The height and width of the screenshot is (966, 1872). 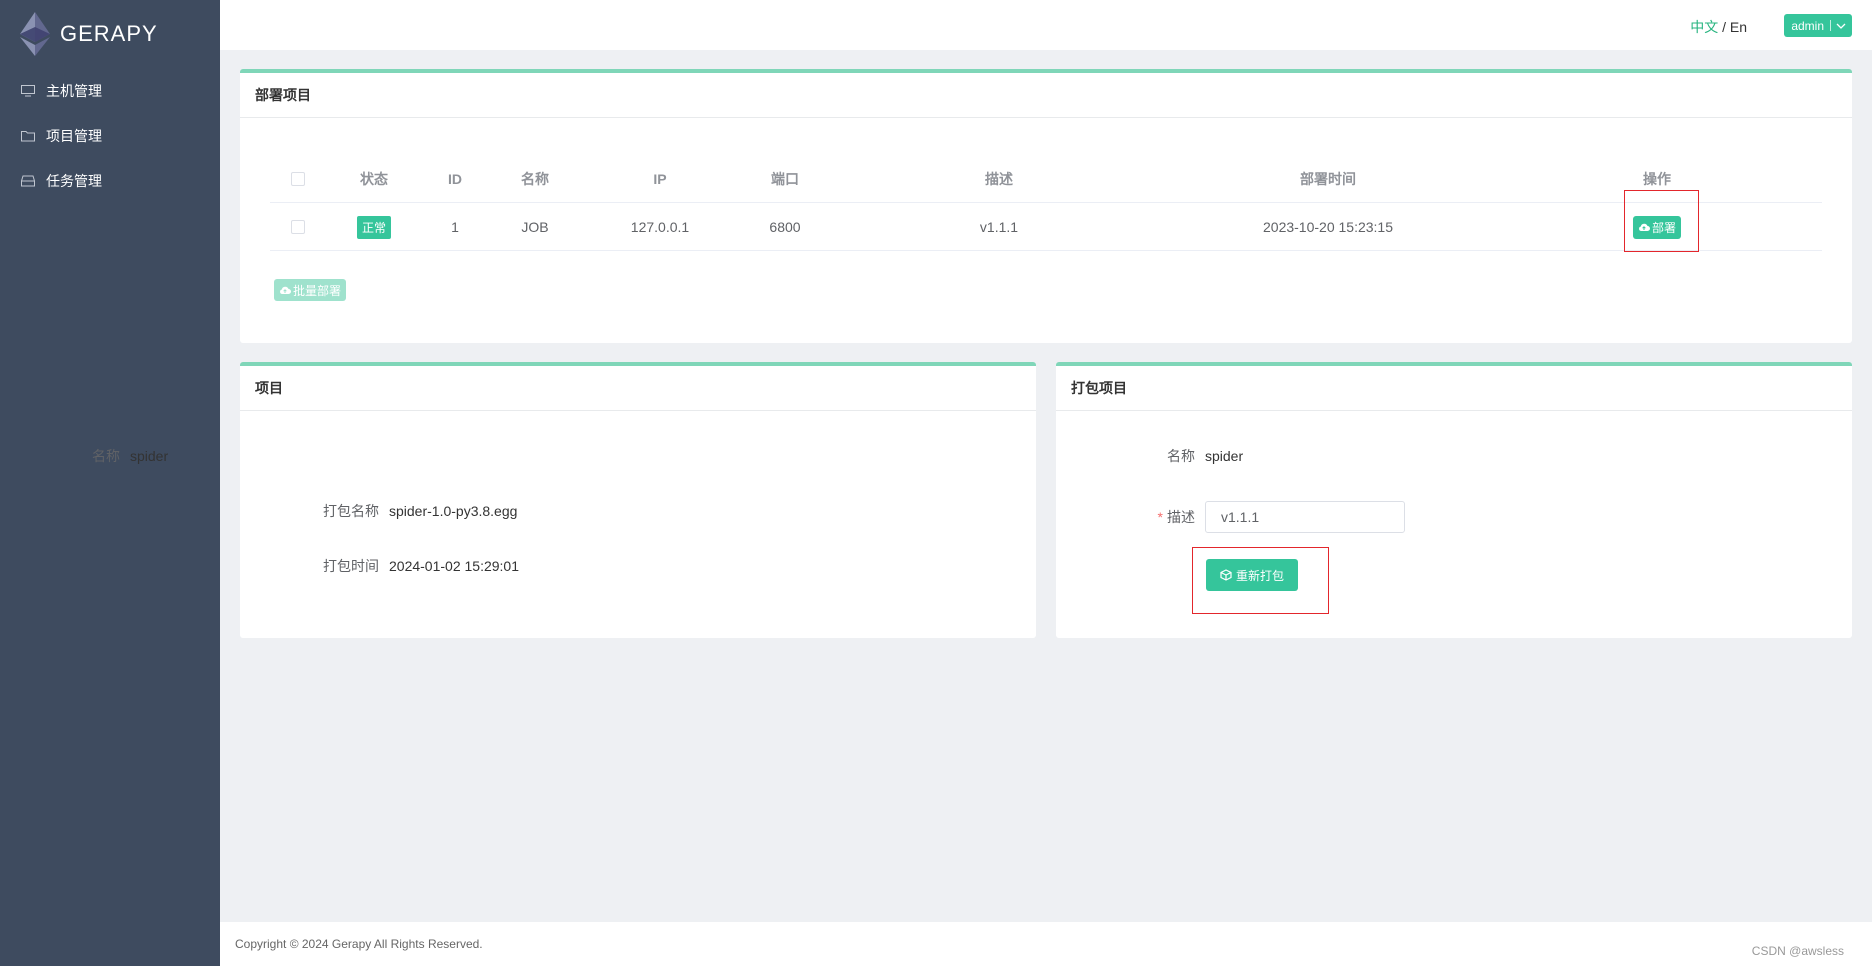 What do you see at coordinates (149, 456) in the screenshot?
I see `project-name-value: spider` at bounding box center [149, 456].